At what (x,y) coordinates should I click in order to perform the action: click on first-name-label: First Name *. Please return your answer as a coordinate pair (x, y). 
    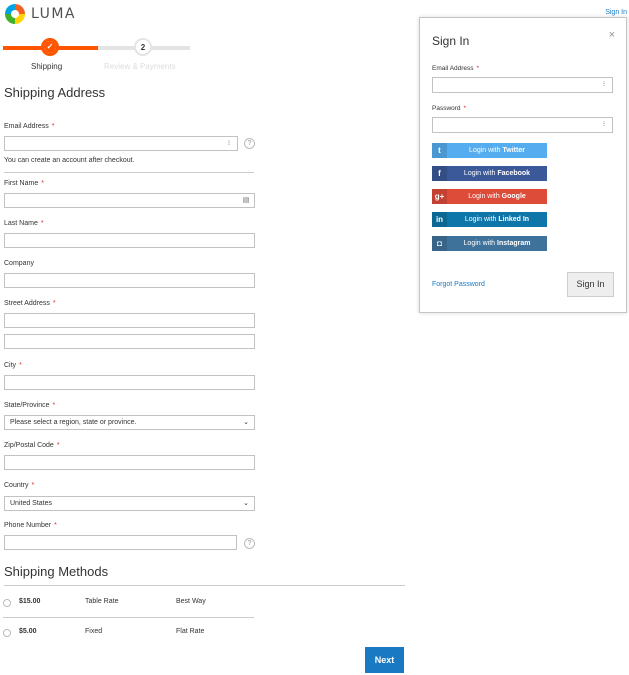
    Looking at the image, I should click on (24, 183).